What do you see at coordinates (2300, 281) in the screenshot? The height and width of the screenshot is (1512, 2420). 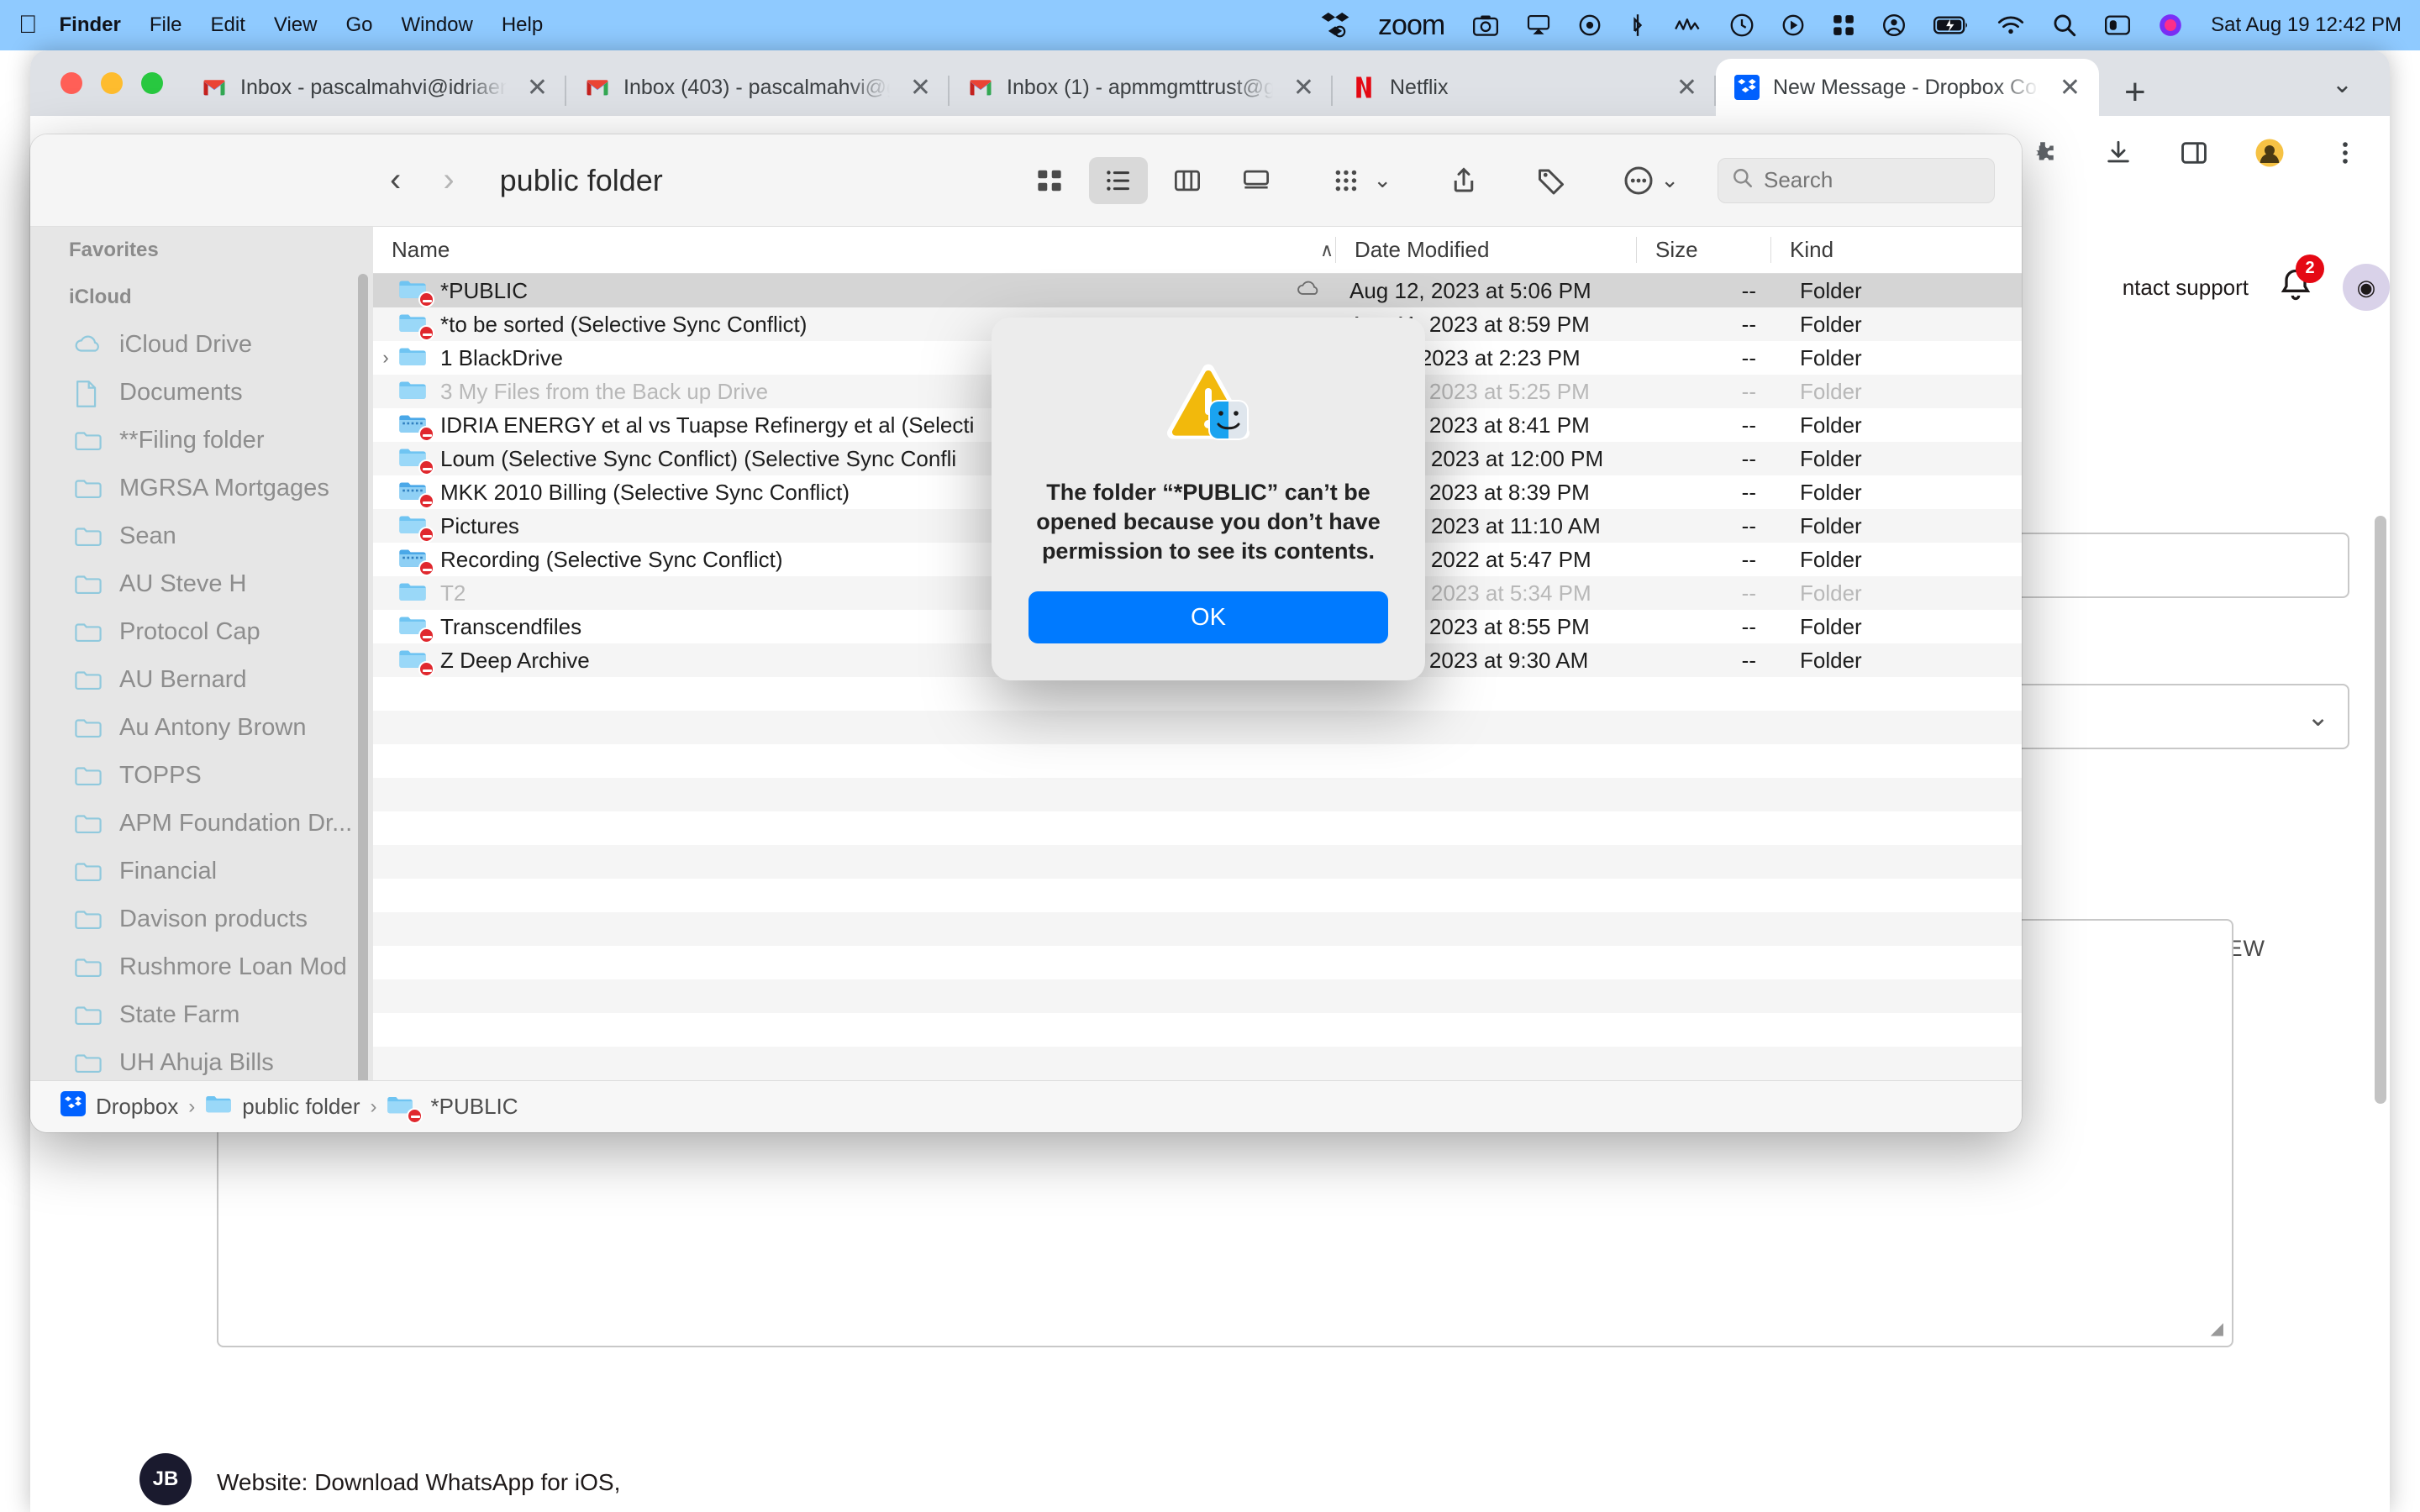 I see `notifications-bell-icon: 2` at bounding box center [2300, 281].